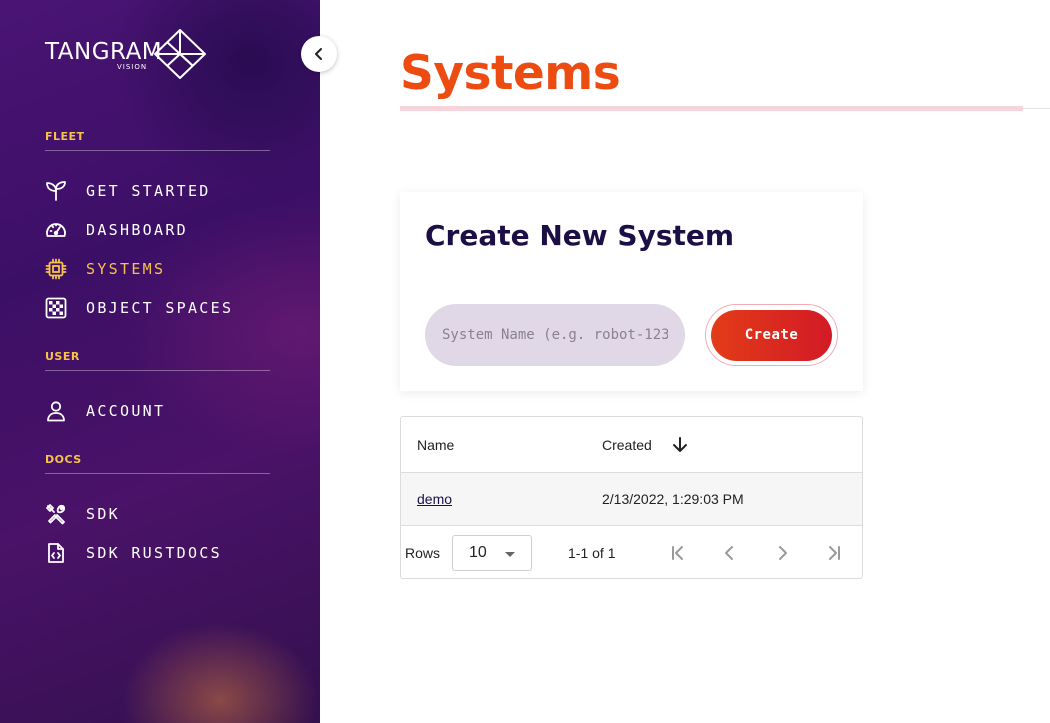 The width and height of the screenshot is (1050, 723). I want to click on sidebar-item-label: SDK RUSTDOCS, so click(154, 553).